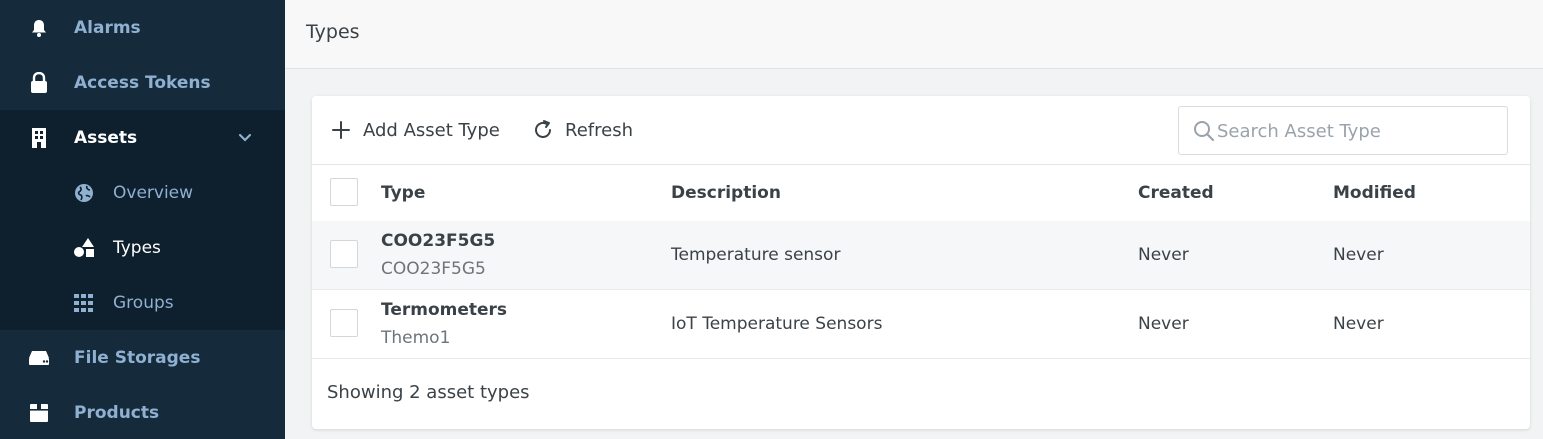 Image resolution: width=1543 pixels, height=439 pixels. What do you see at coordinates (777, 324) in the screenshot?
I see `asset-type-description: IoT Temperature Sensors` at bounding box center [777, 324].